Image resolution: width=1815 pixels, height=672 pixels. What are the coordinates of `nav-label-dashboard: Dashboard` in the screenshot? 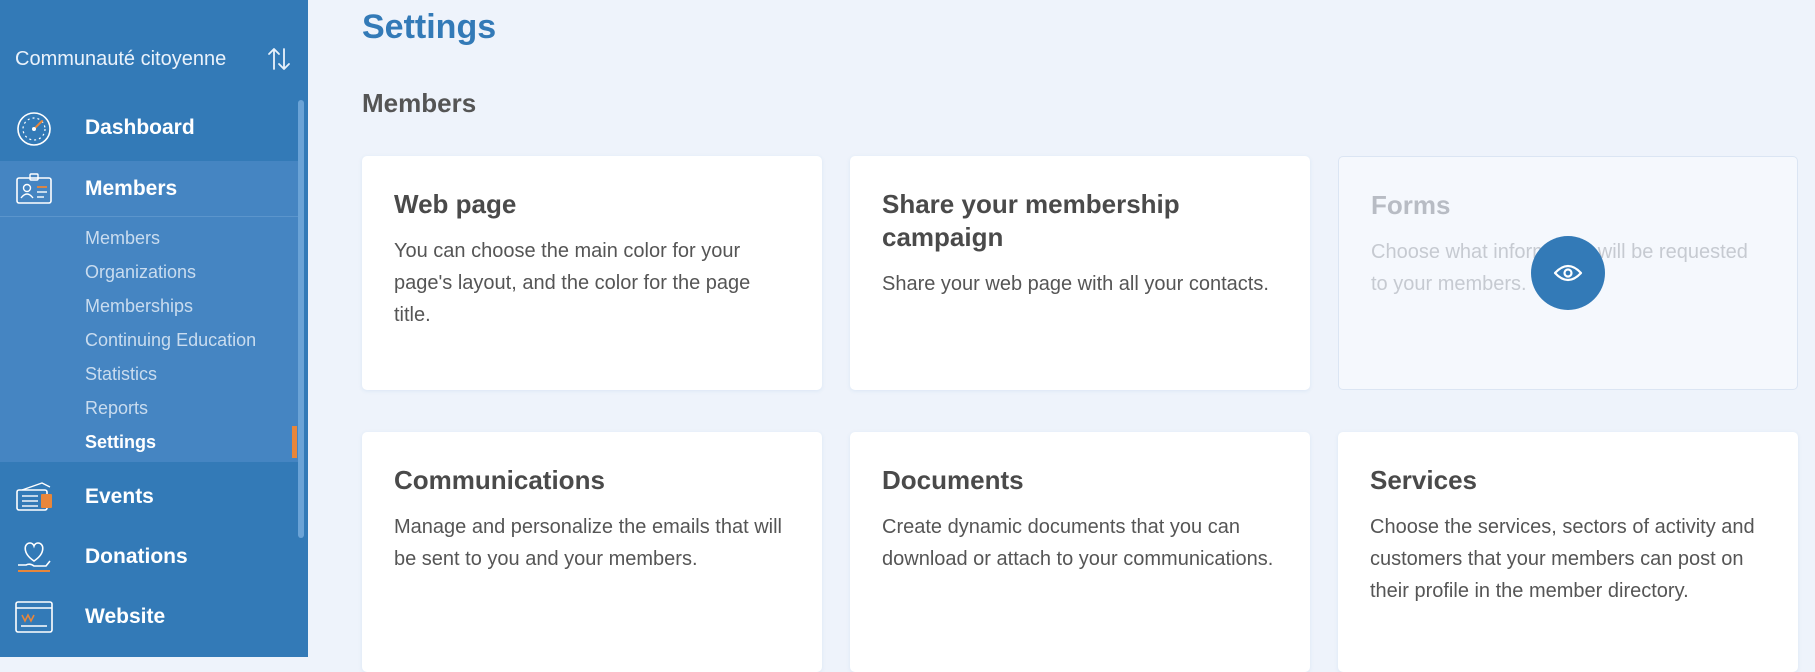 It's located at (140, 127).